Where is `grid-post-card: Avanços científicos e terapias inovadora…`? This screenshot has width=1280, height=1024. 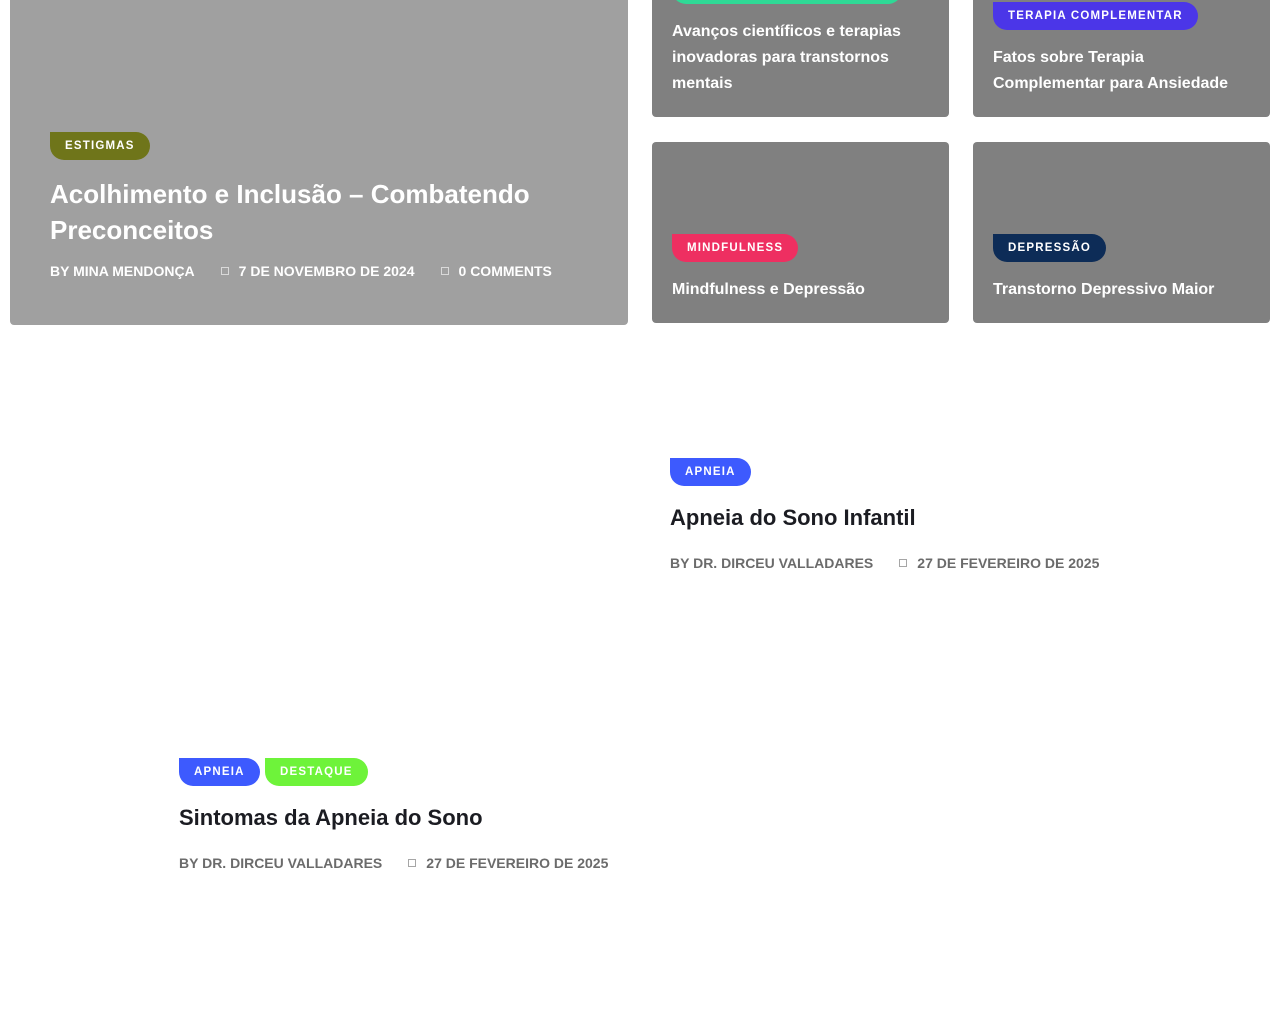 grid-post-card: Avanços científicos e terapias inovadora… is located at coordinates (800, 58).